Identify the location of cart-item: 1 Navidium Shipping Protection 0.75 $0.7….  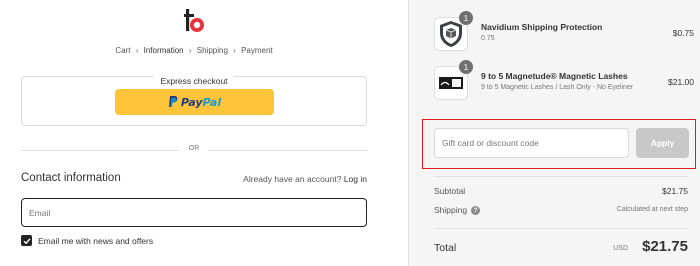
(564, 34).